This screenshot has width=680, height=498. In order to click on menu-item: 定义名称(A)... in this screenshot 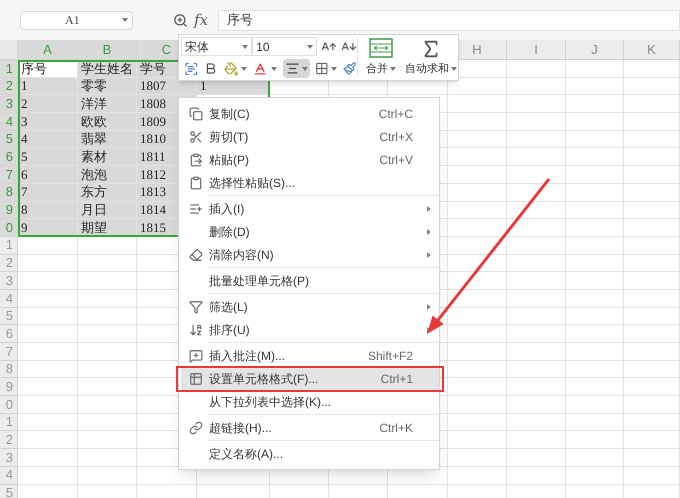, I will do `click(310, 453)`.